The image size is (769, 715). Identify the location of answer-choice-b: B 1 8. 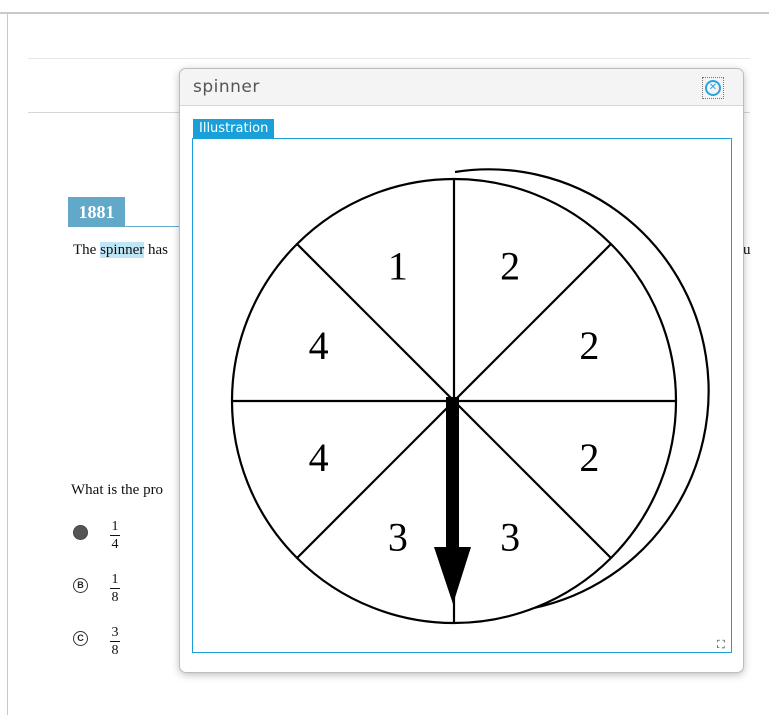
(123, 594).